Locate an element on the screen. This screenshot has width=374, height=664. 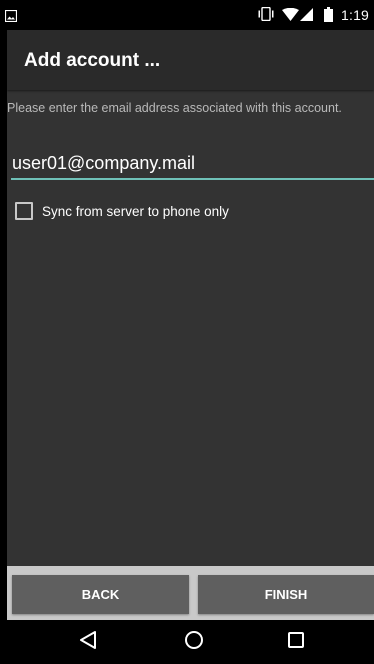
nav-home-button is located at coordinates (194, 642).